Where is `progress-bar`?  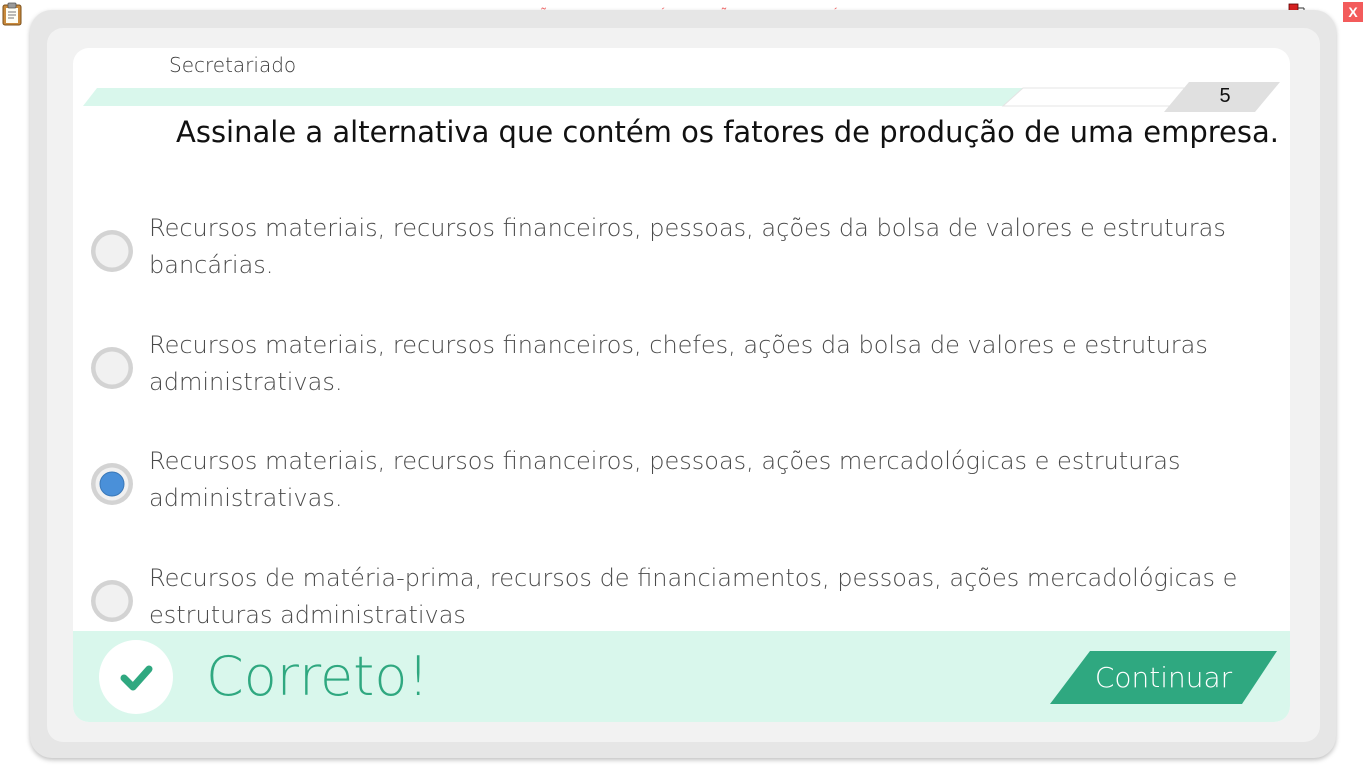 progress-bar is located at coordinates (681, 97).